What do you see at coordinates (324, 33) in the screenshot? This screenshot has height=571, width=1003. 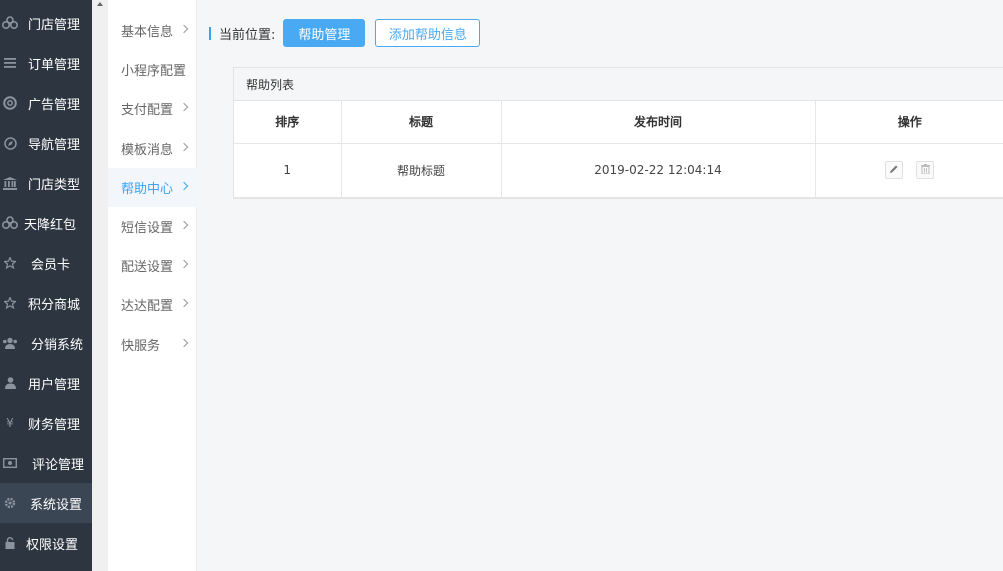 I see `help-management-button: 帮助管理` at bounding box center [324, 33].